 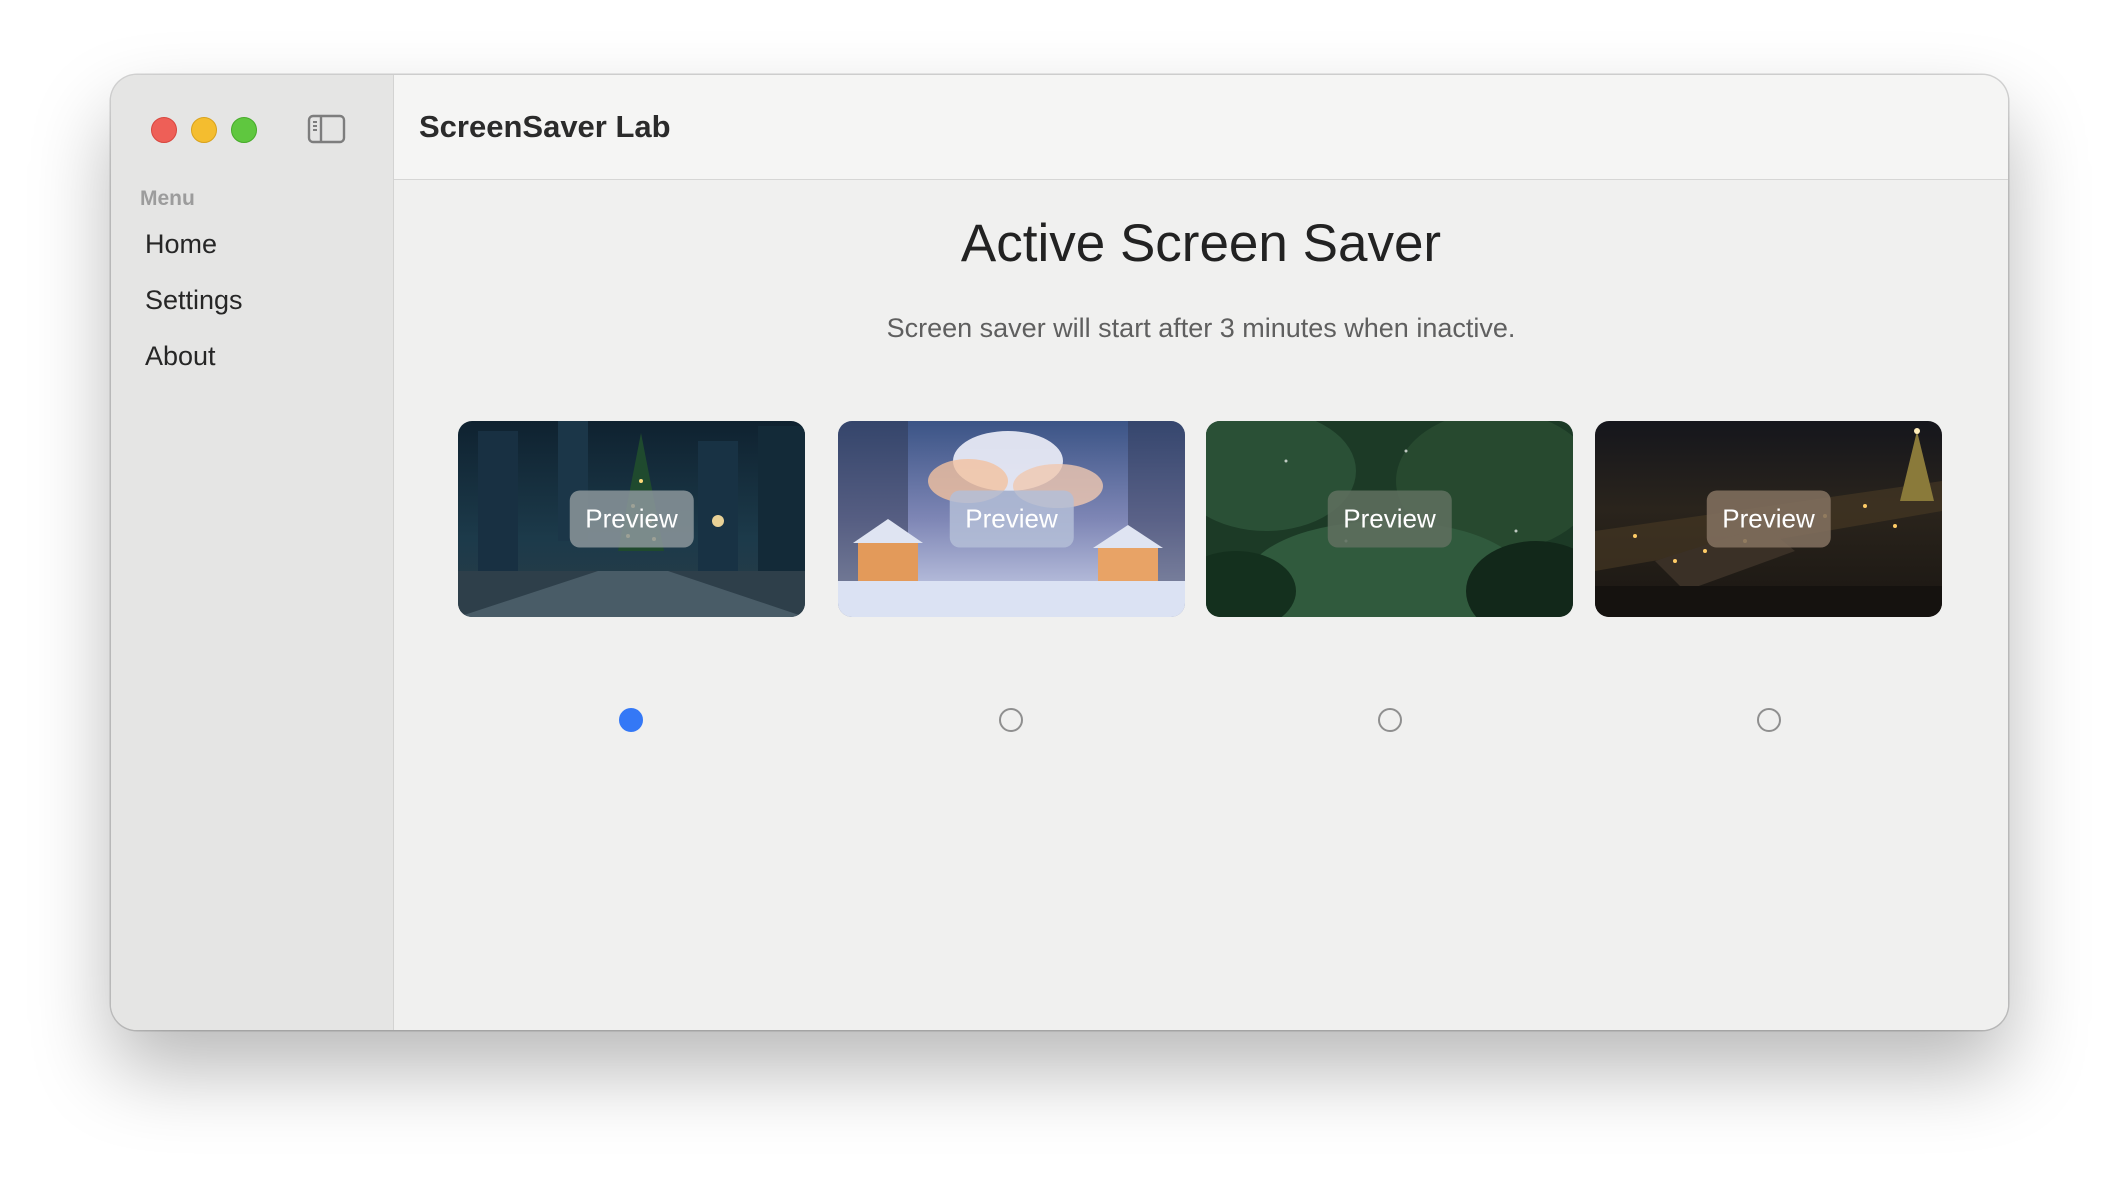 I want to click on toolbar: ScreenSaver Lab, so click(x=1201, y=127).